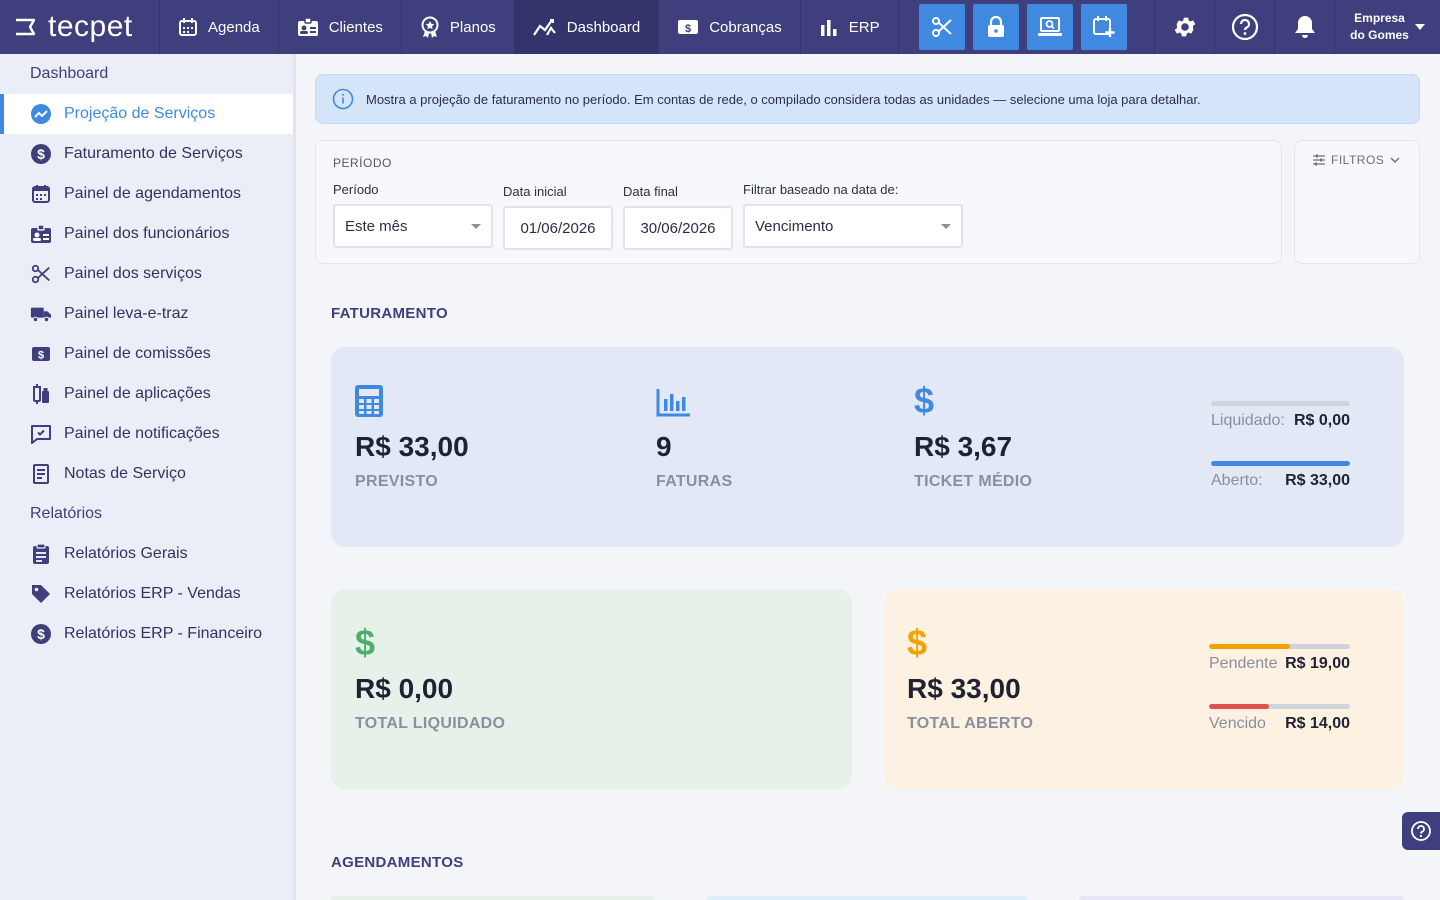 Image resolution: width=1440 pixels, height=900 pixels. What do you see at coordinates (430, 678) in the screenshot?
I see `total-liquidado-metric: $ R$ 0,00 TOTAL LIQUIDADO` at bounding box center [430, 678].